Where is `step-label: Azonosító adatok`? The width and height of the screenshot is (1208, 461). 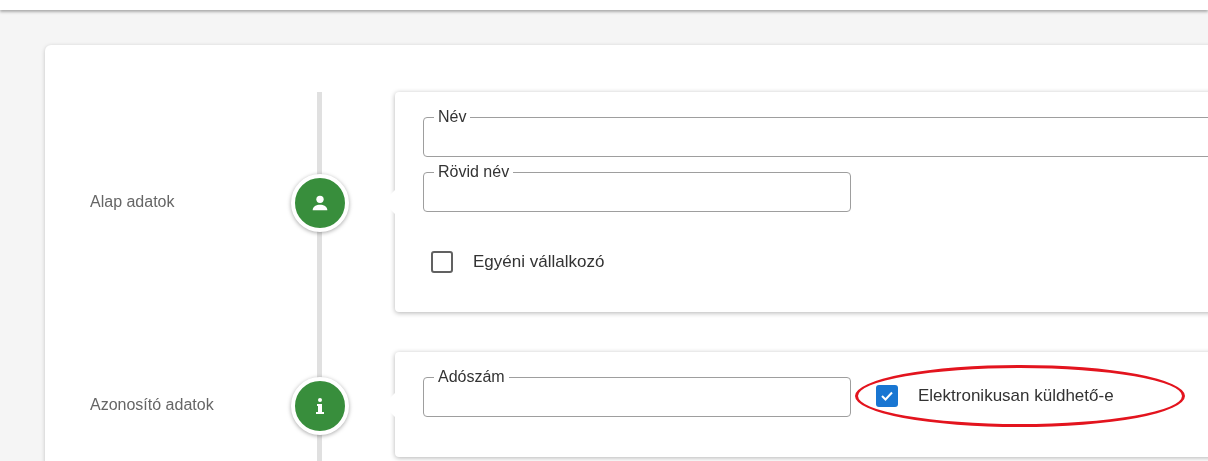
step-label: Azonosító adatok is located at coordinates (152, 404).